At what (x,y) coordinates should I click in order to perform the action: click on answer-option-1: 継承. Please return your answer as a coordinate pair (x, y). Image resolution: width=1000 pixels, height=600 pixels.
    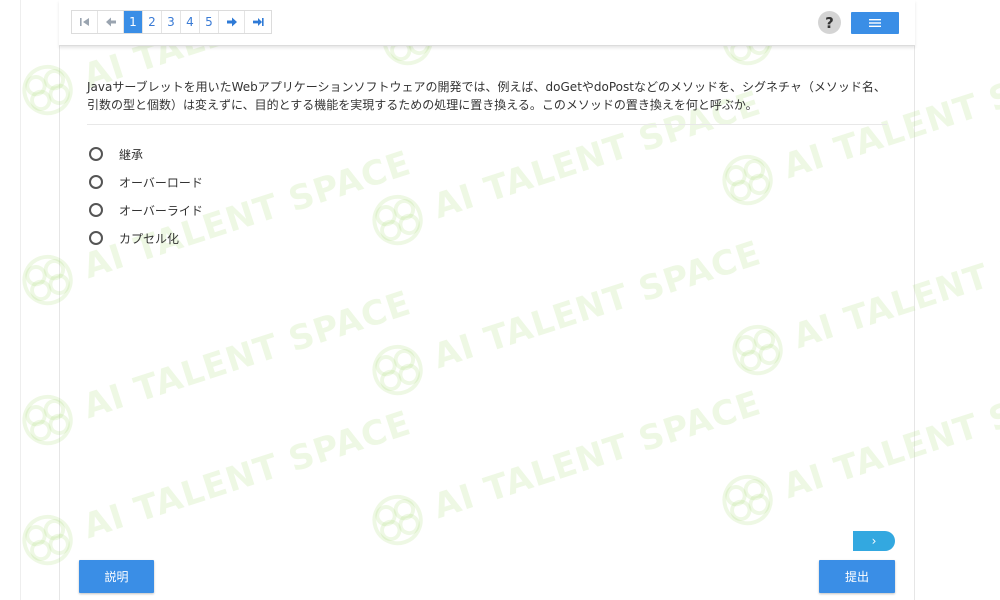
    Looking at the image, I should click on (146, 154).